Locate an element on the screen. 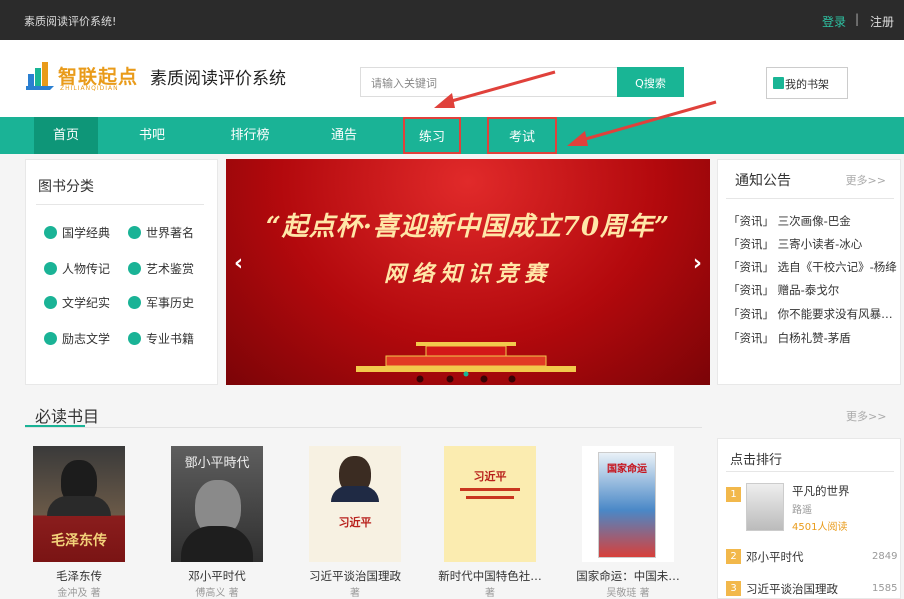 Image resolution: width=904 pixels, height=599 pixels. main-nav: 首页 书吧 排行榜 通告 练习 考试 is located at coordinates (452, 135).